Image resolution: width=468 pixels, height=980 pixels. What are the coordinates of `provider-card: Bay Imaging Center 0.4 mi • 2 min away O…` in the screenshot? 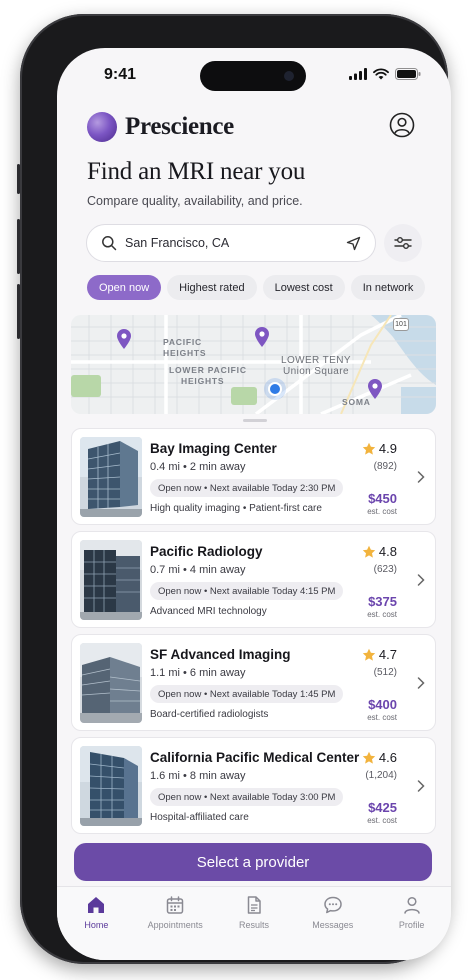 It's located at (253, 476).